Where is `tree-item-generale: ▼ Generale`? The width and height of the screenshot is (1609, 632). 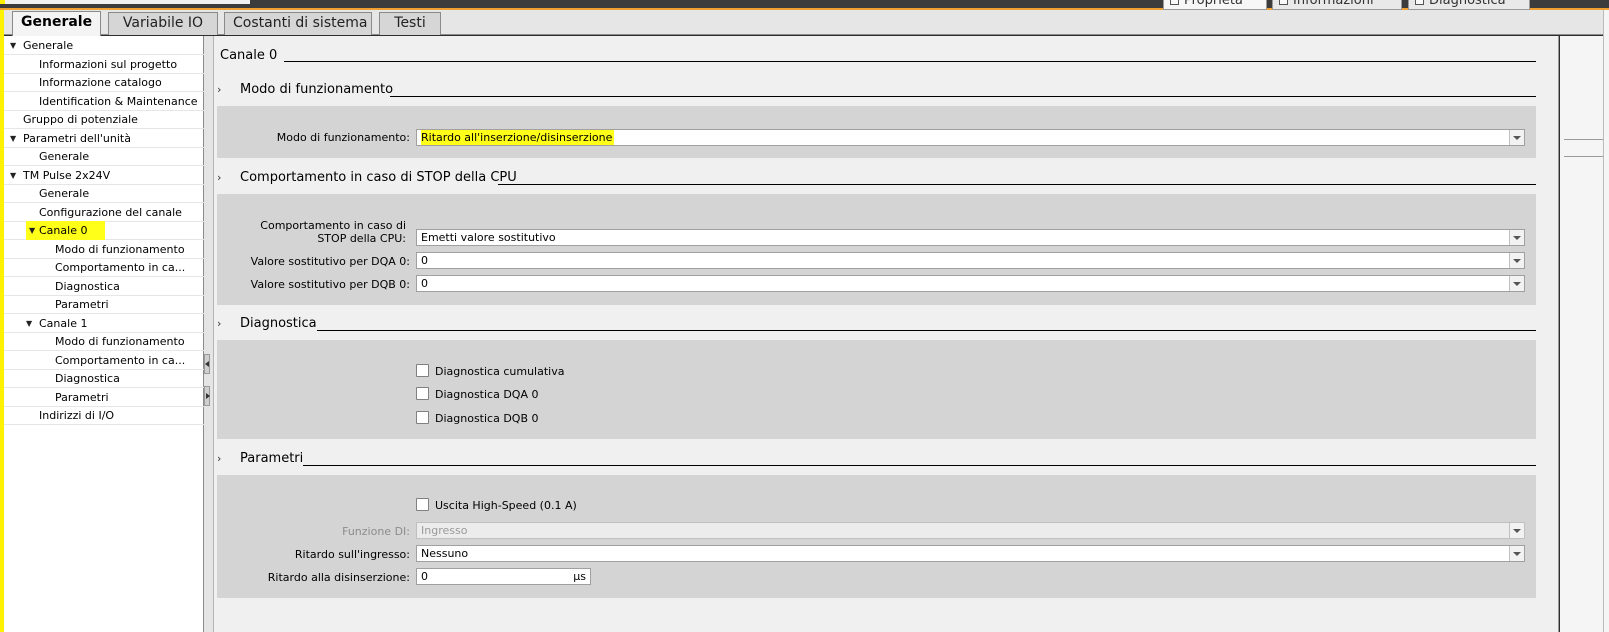 tree-item-generale: ▼ Generale is located at coordinates (104, 45).